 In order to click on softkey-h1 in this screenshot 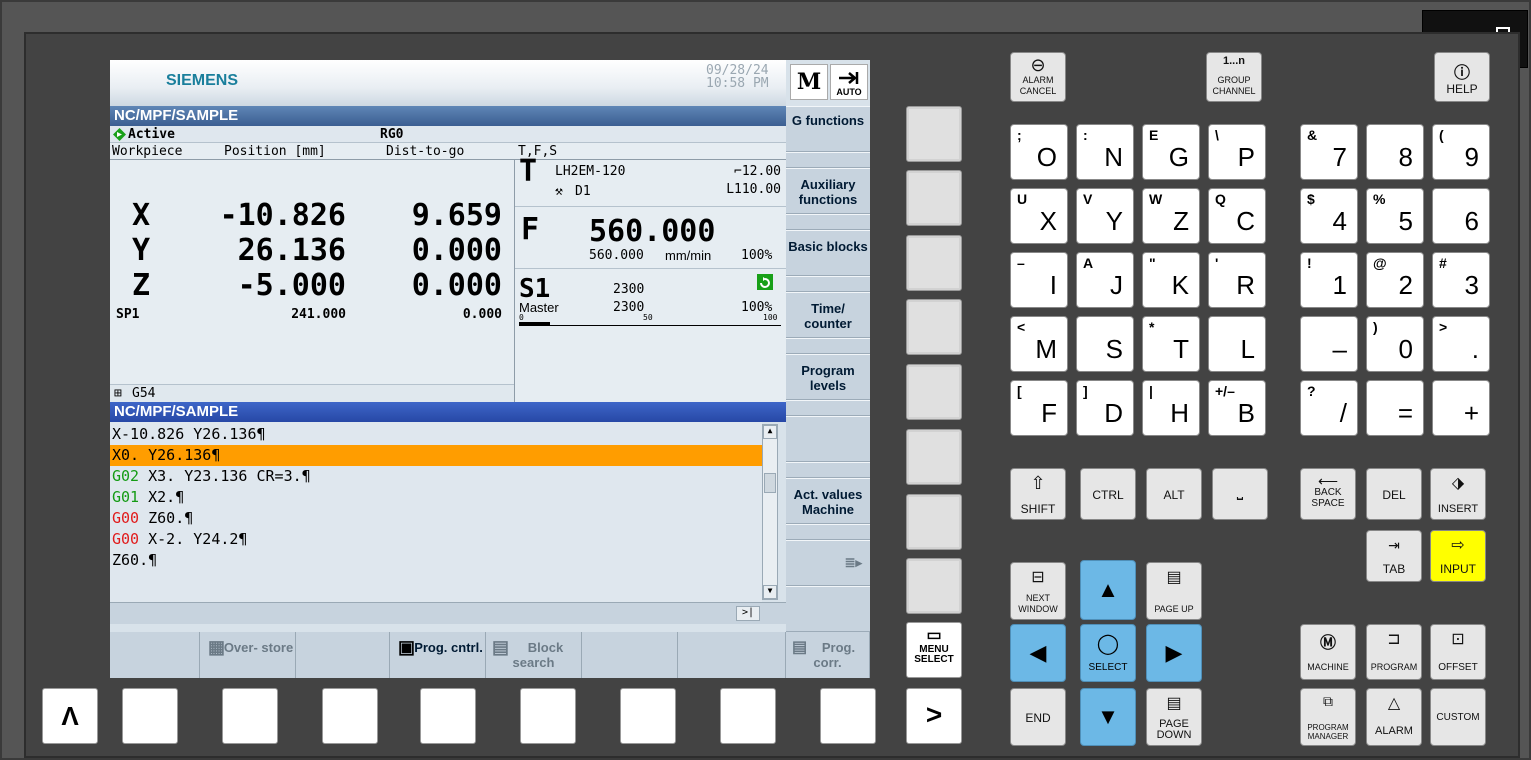, I will do `click(155, 655)`.